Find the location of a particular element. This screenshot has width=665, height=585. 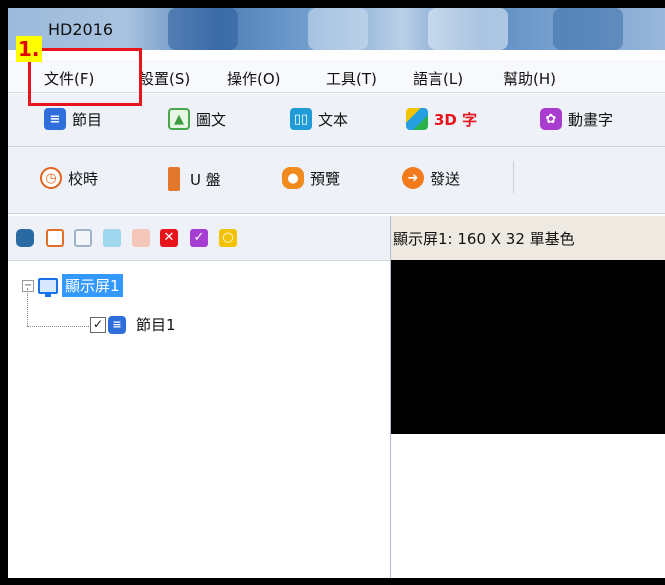

image-text-button: ▲ 圖文 is located at coordinates (197, 119).